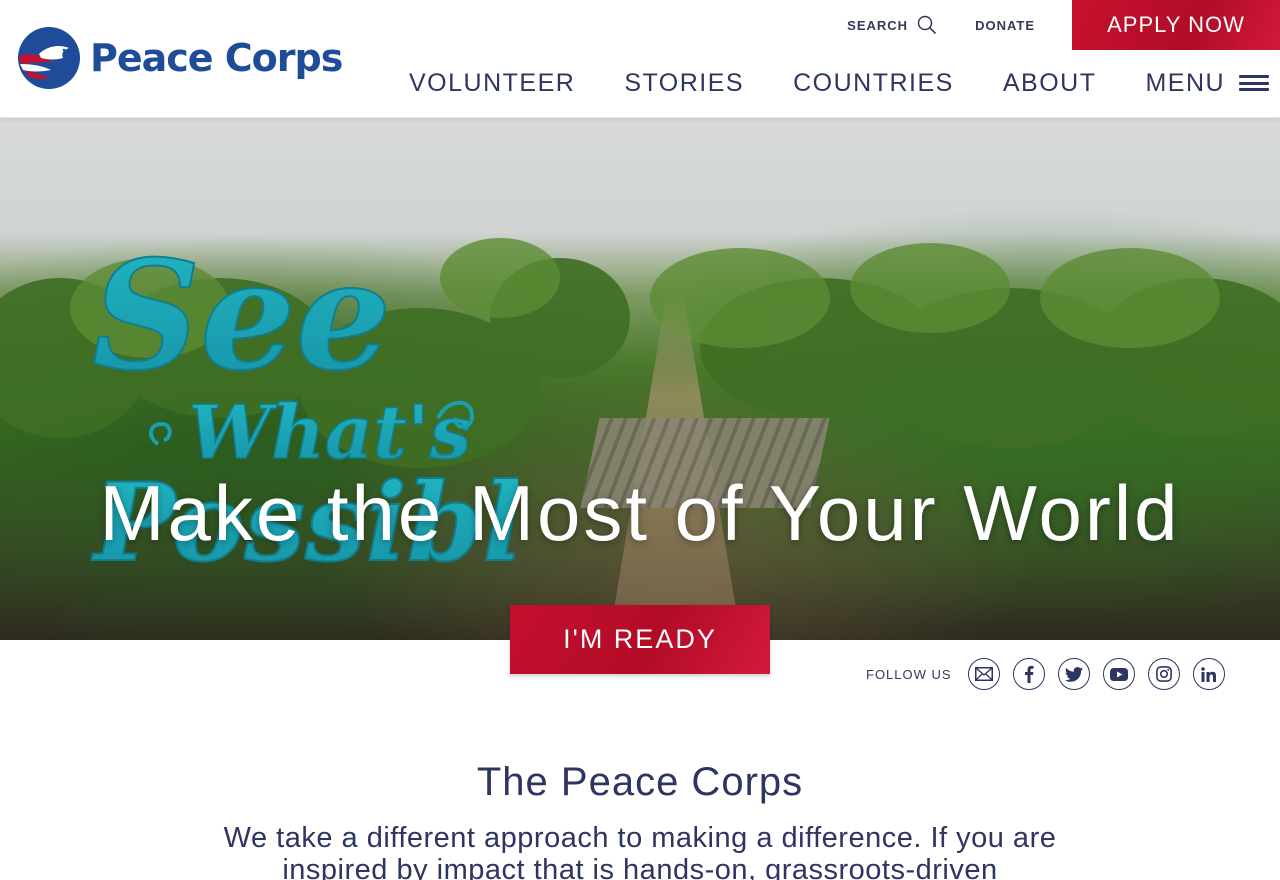 This screenshot has height=880, width=1280. Describe the element at coordinates (1163, 674) in the screenshot. I see `instagram-icon` at that location.